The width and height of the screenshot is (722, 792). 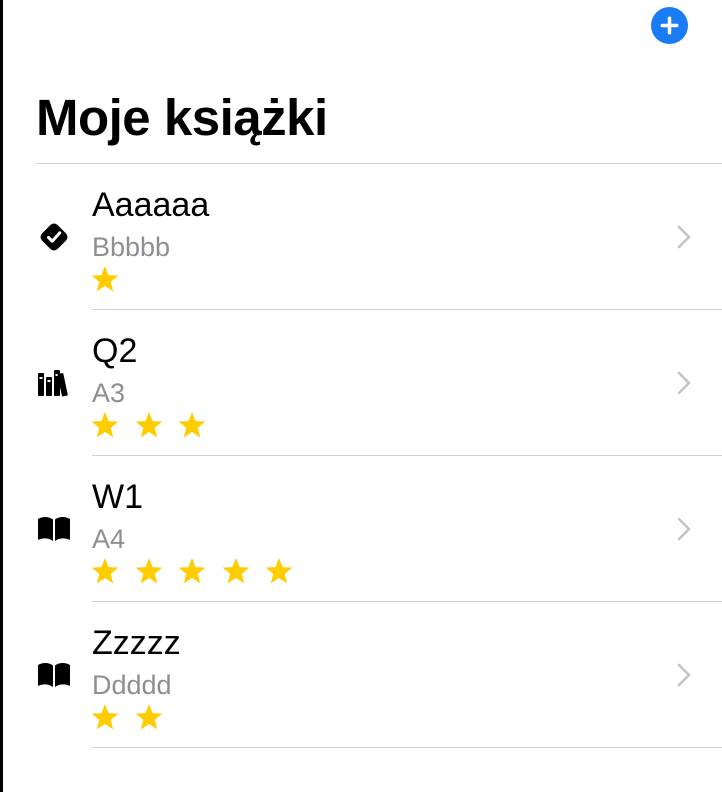 I want to click on page-title: Moje książki, so click(x=182, y=117).